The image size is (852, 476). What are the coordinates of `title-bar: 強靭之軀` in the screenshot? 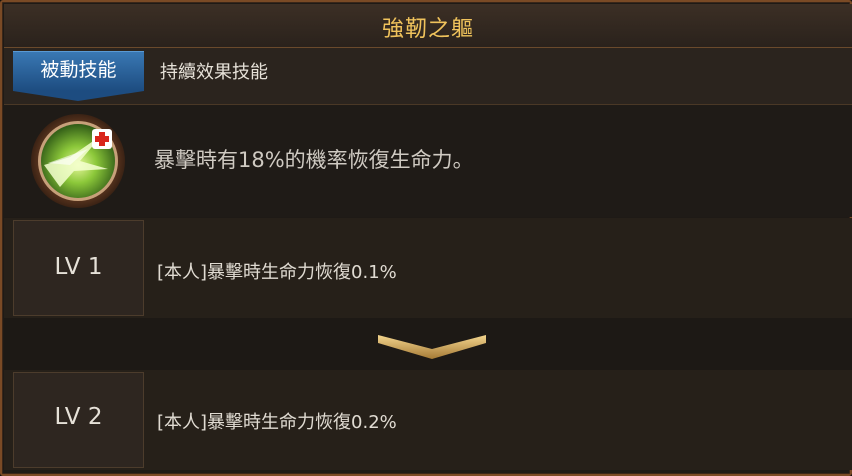 It's located at (428, 26).